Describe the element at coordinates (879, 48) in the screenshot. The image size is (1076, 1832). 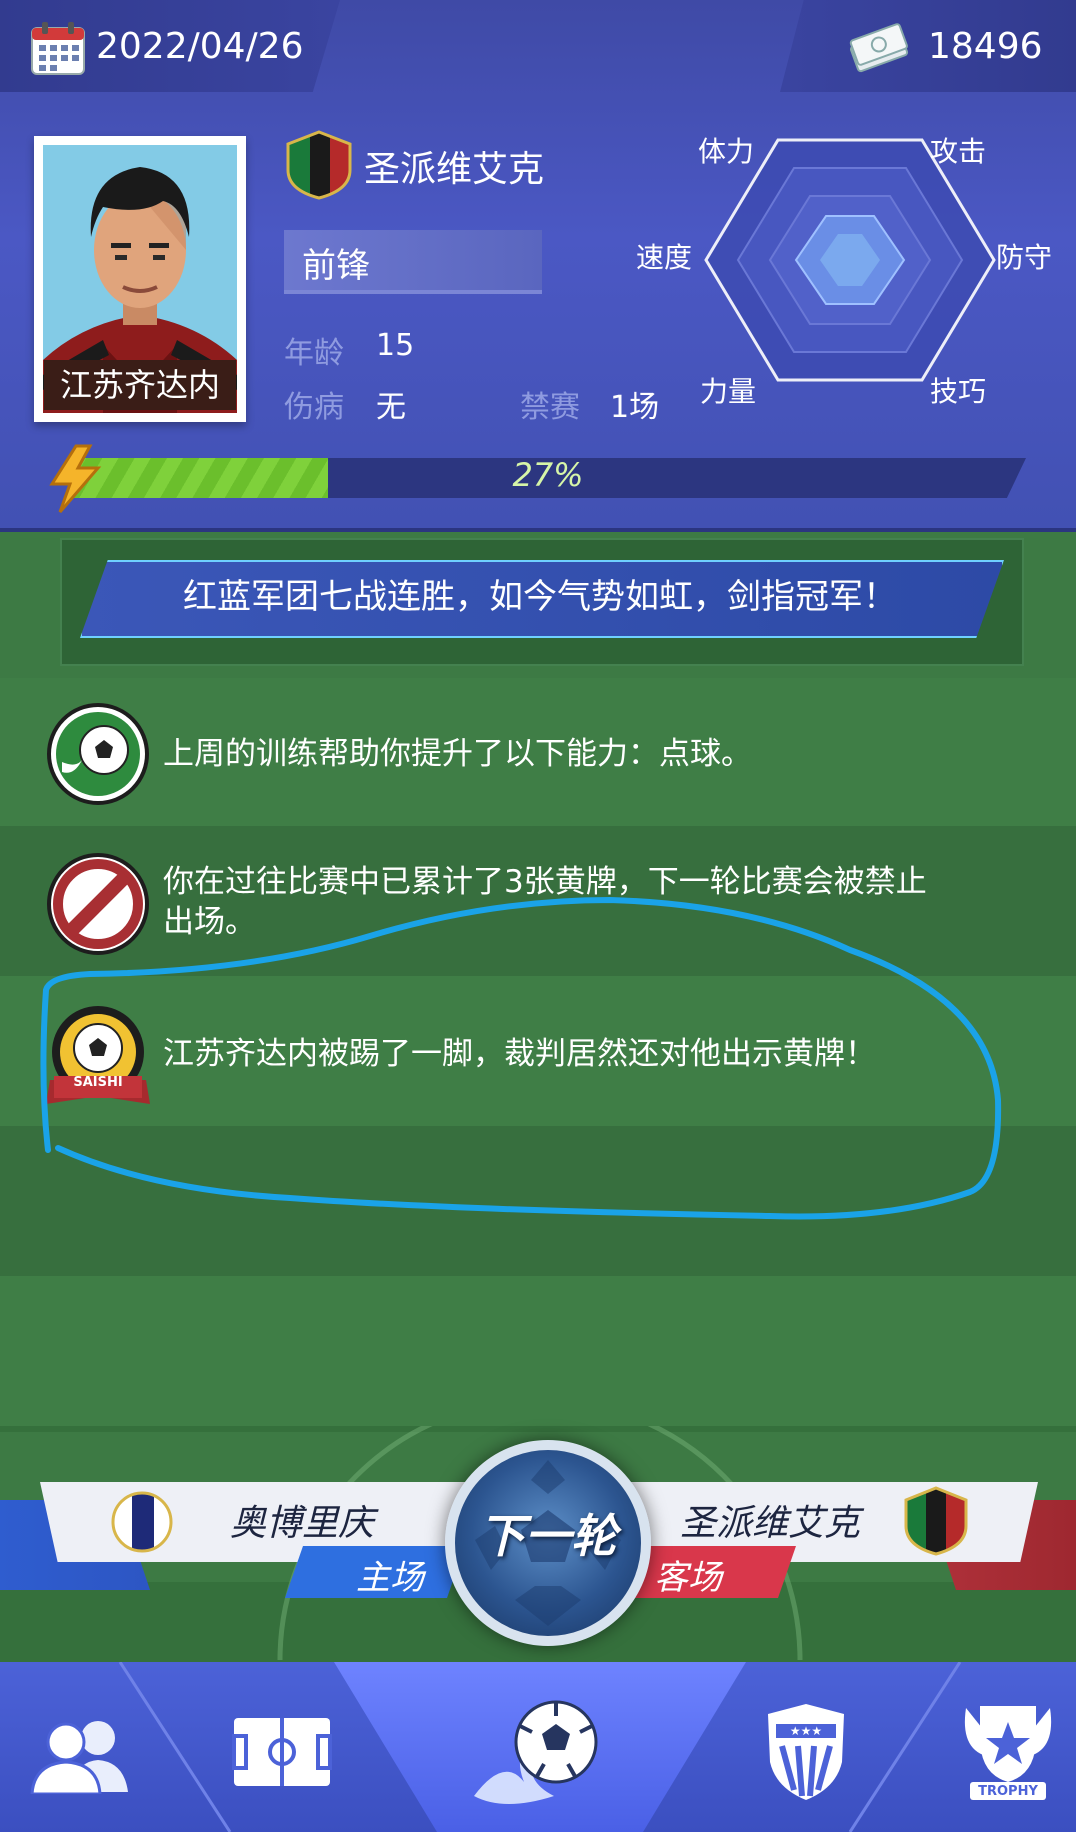
I see `money-icon` at that location.